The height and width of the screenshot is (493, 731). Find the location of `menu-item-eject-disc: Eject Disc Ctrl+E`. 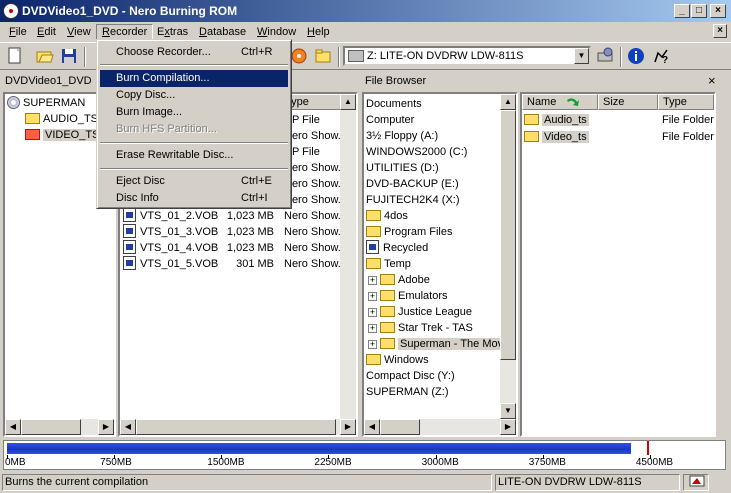

menu-item-eject-disc: Eject Disc Ctrl+E is located at coordinates (194, 181).